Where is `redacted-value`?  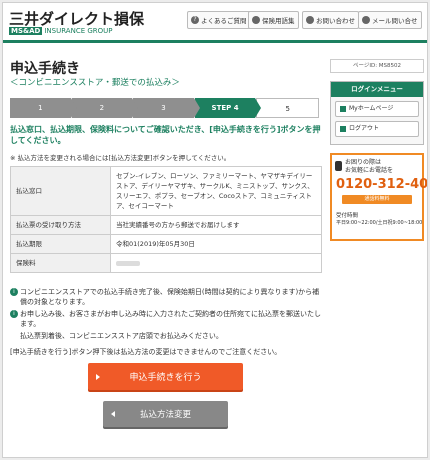 redacted-value is located at coordinates (128, 263).